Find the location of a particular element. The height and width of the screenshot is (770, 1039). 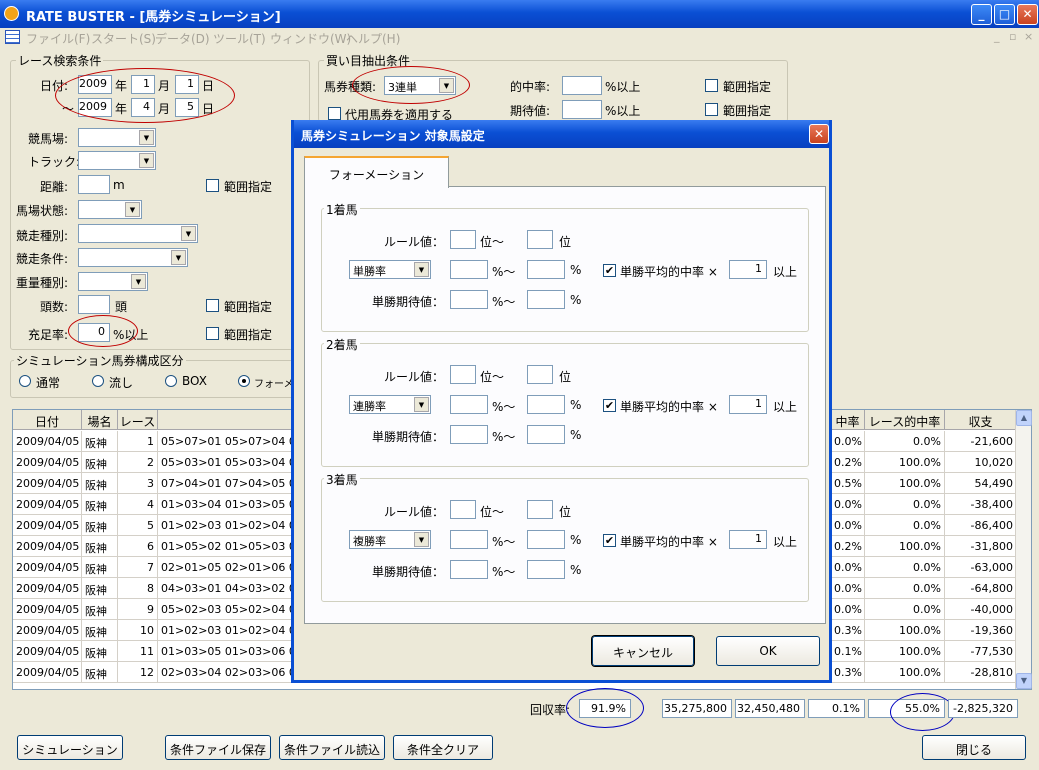

radio-nagashi is located at coordinates (98, 381).